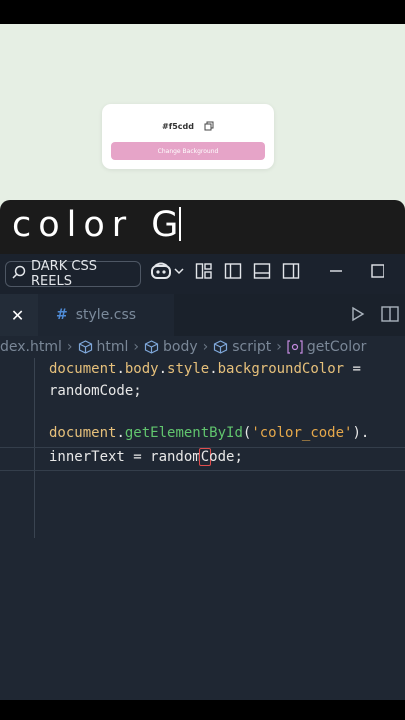  Describe the element at coordinates (64, 274) in the screenshot. I see `workspace-name: DARK CSS REELS` at that location.